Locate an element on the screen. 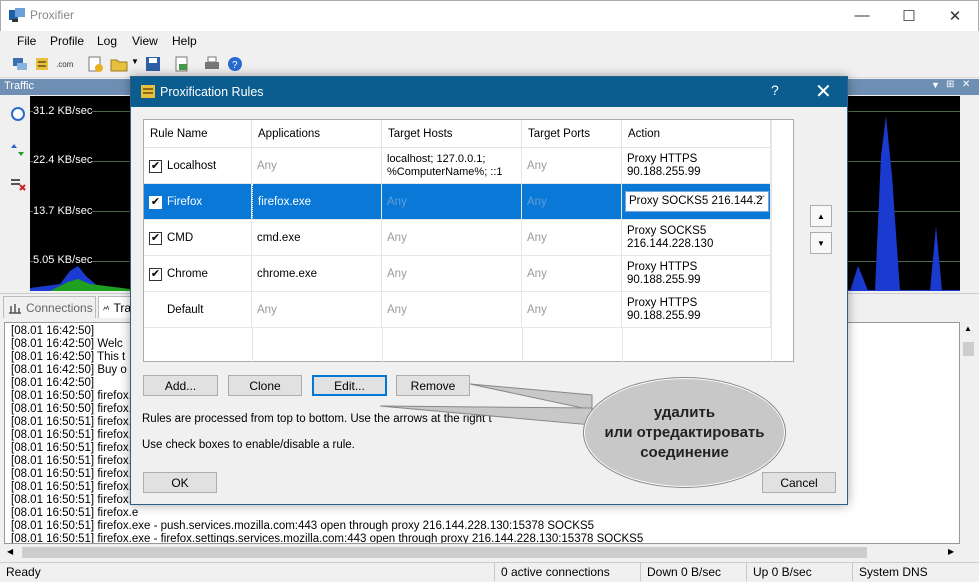 This screenshot has height=582, width=979. clone-rule-button: Clone is located at coordinates (265, 385).